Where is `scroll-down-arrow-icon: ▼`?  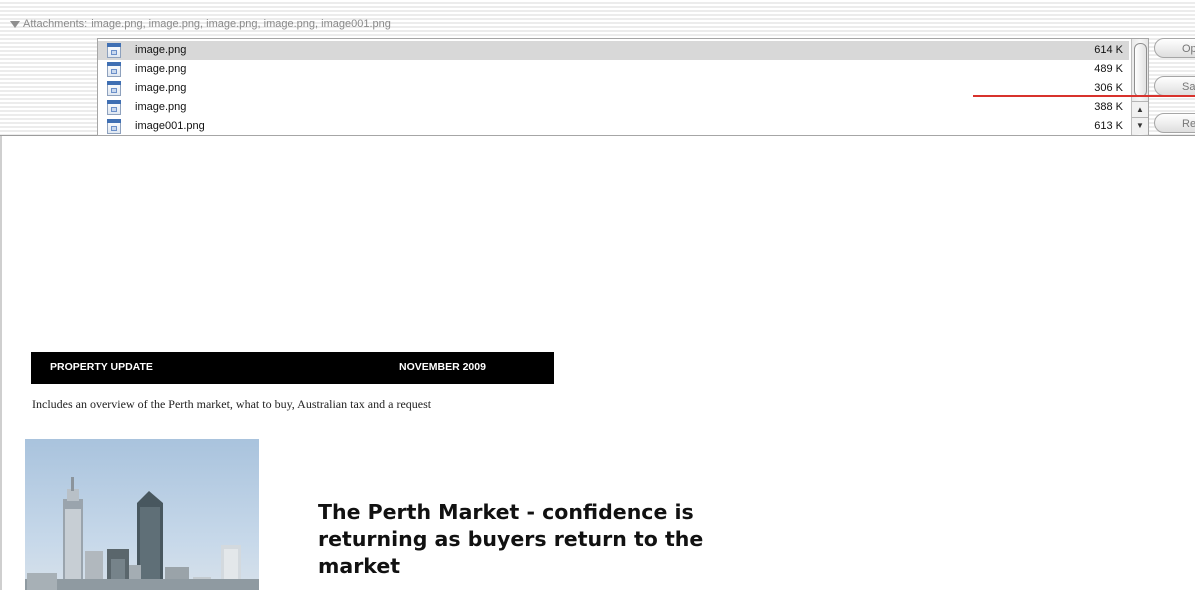 scroll-down-arrow-icon: ▼ is located at coordinates (1140, 125).